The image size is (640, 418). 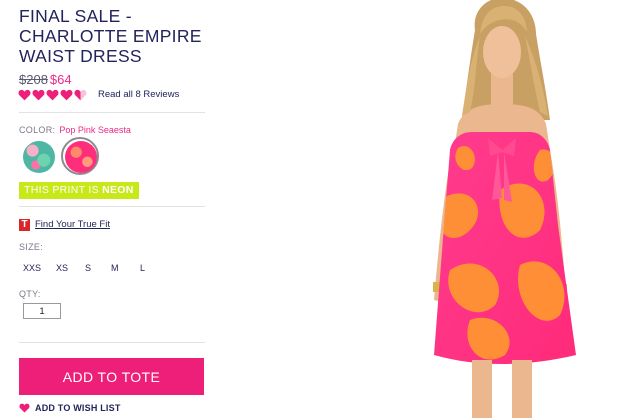 What do you see at coordinates (111, 376) in the screenshot?
I see `add-to-tote-button: ADD TO TOTE` at bounding box center [111, 376].